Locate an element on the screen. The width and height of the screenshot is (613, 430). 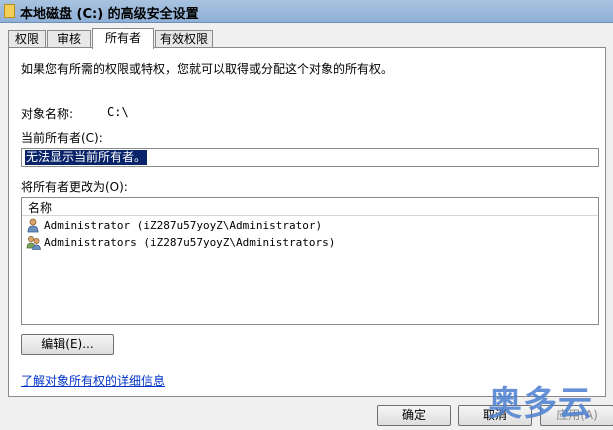
current-owner-value: 无法显示当前所有者。 is located at coordinates (86, 157).